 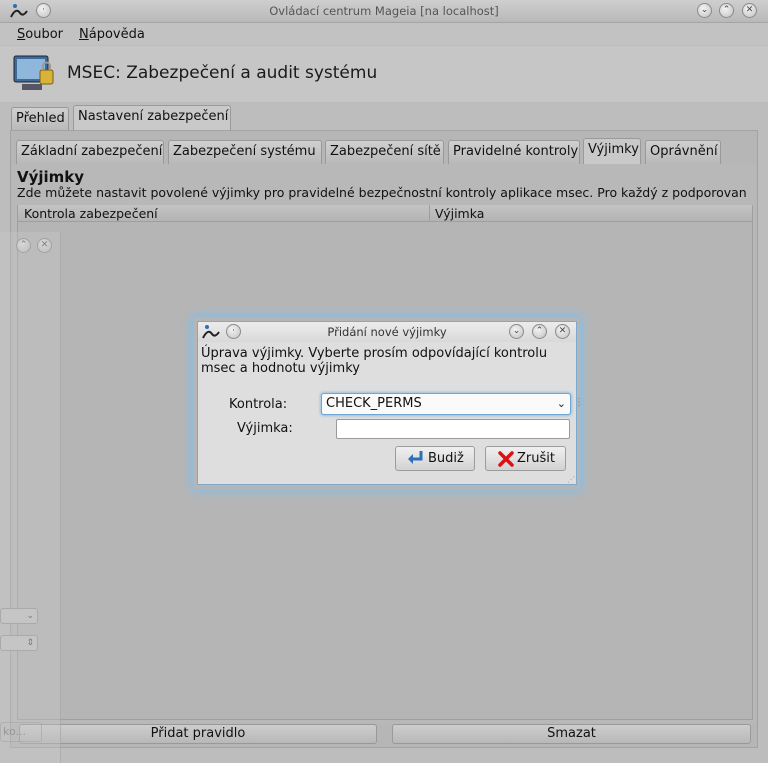 I want to click on background-window, so click(x=30, y=497).